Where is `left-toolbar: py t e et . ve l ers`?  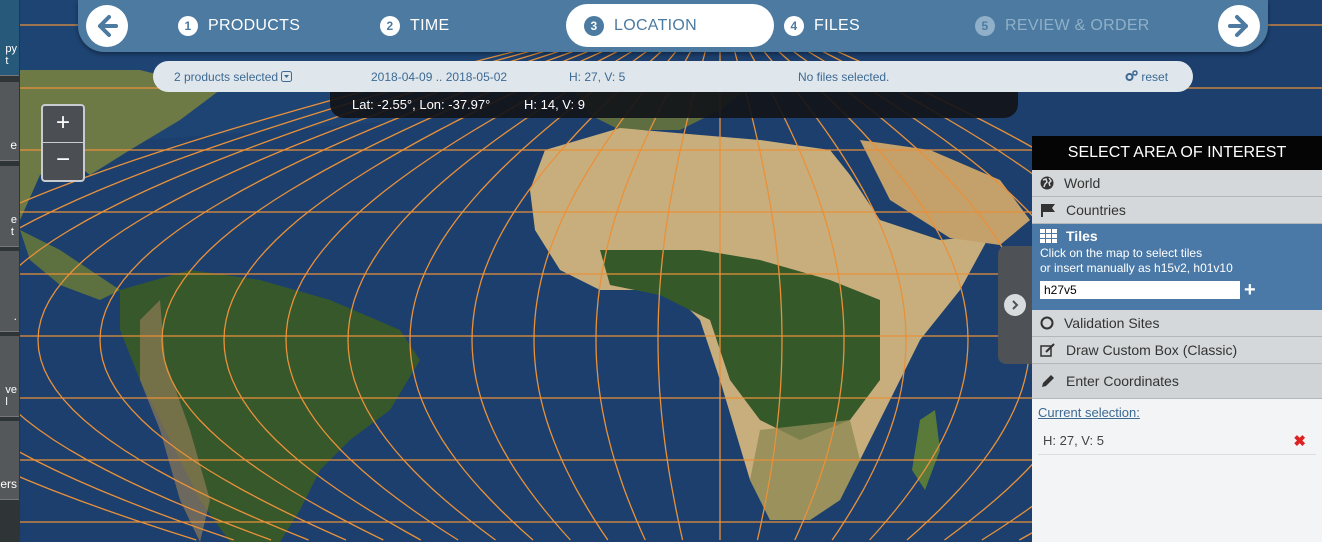 left-toolbar: py t e et . ve l ers is located at coordinates (10, 271).